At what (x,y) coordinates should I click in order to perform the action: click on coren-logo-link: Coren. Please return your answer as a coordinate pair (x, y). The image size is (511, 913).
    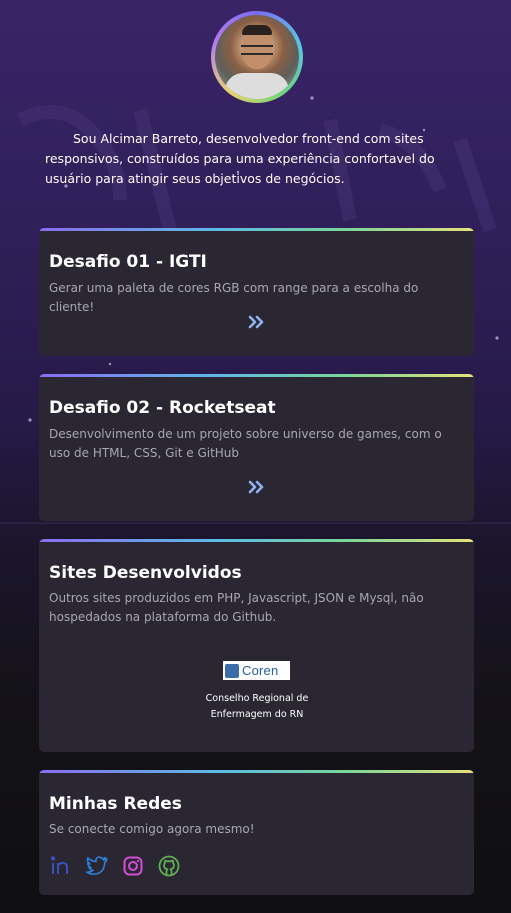
    Looking at the image, I should click on (256, 670).